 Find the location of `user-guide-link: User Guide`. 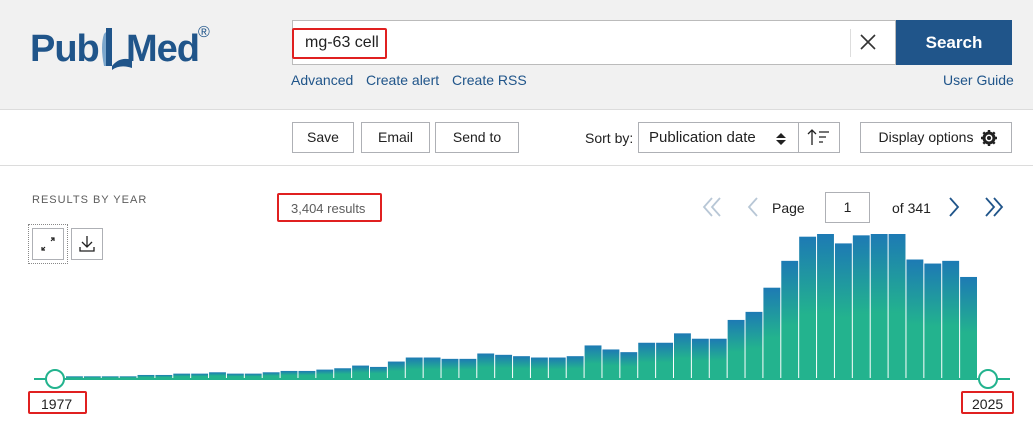

user-guide-link: User Guide is located at coordinates (978, 80).